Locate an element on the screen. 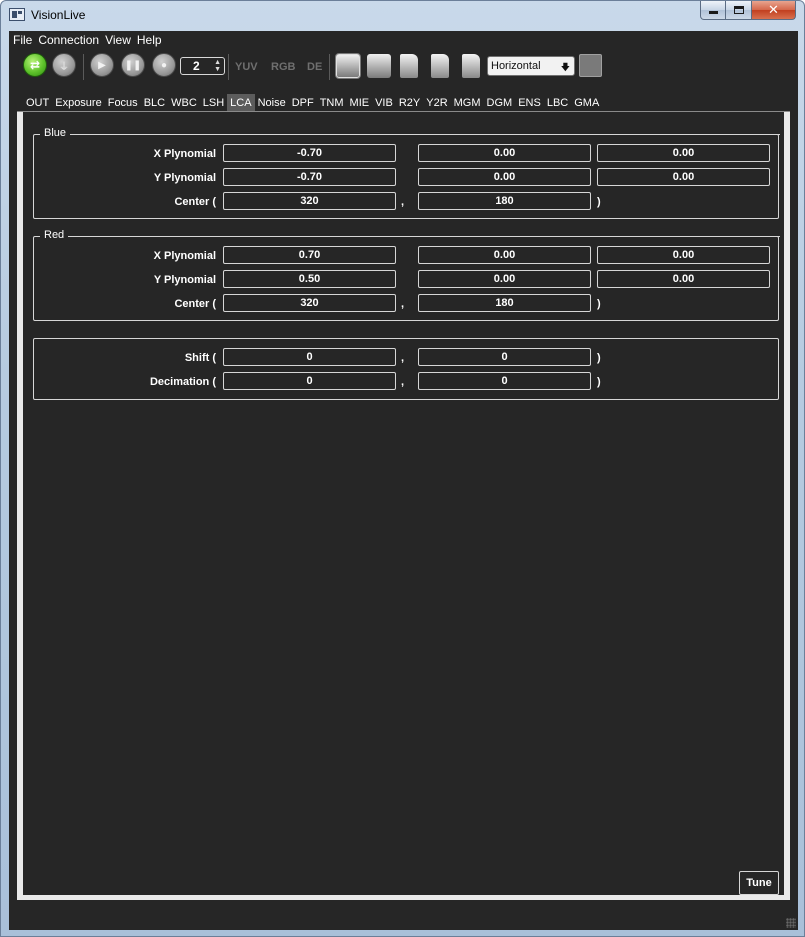 This screenshot has height=937, width=805. decimation-y: 0 is located at coordinates (504, 381).